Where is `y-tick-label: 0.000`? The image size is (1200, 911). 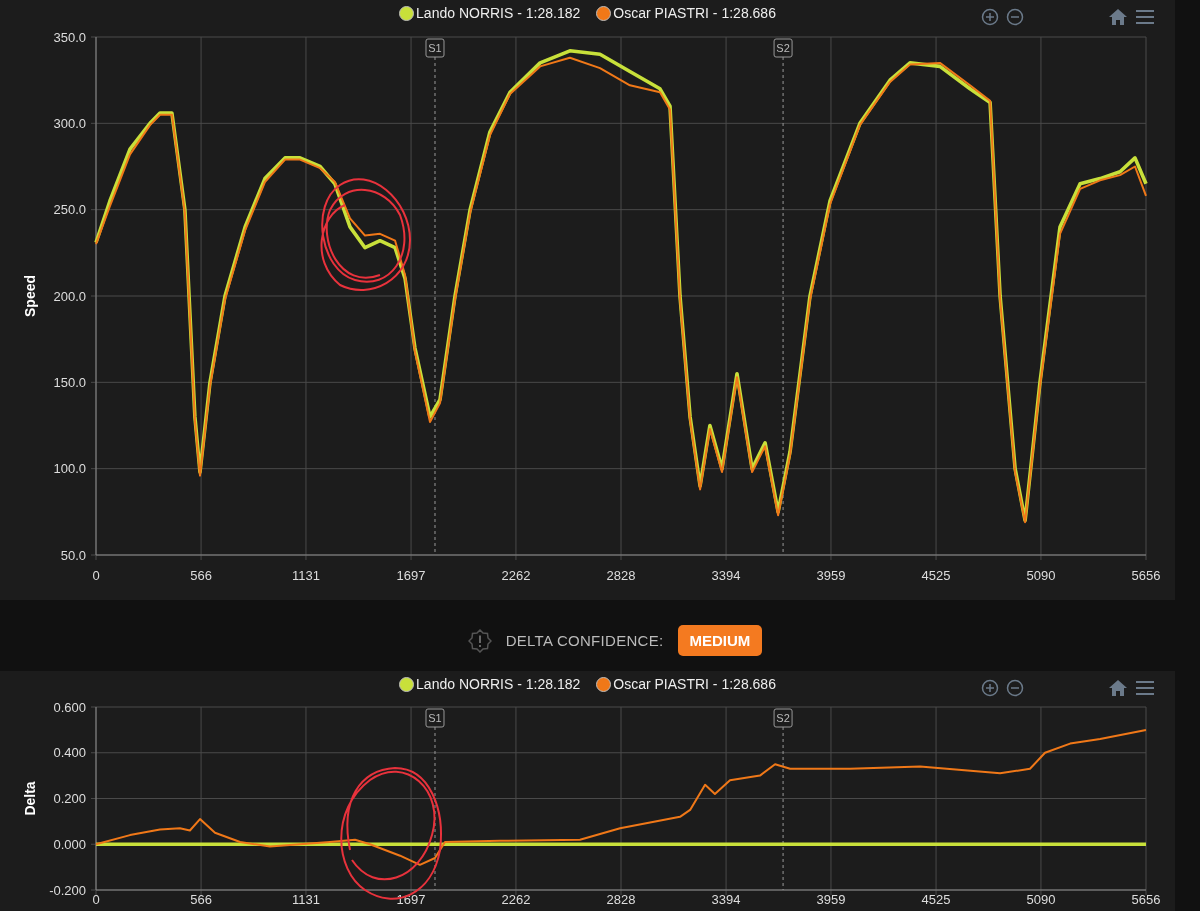 y-tick-label: 0.000 is located at coordinates (69, 844).